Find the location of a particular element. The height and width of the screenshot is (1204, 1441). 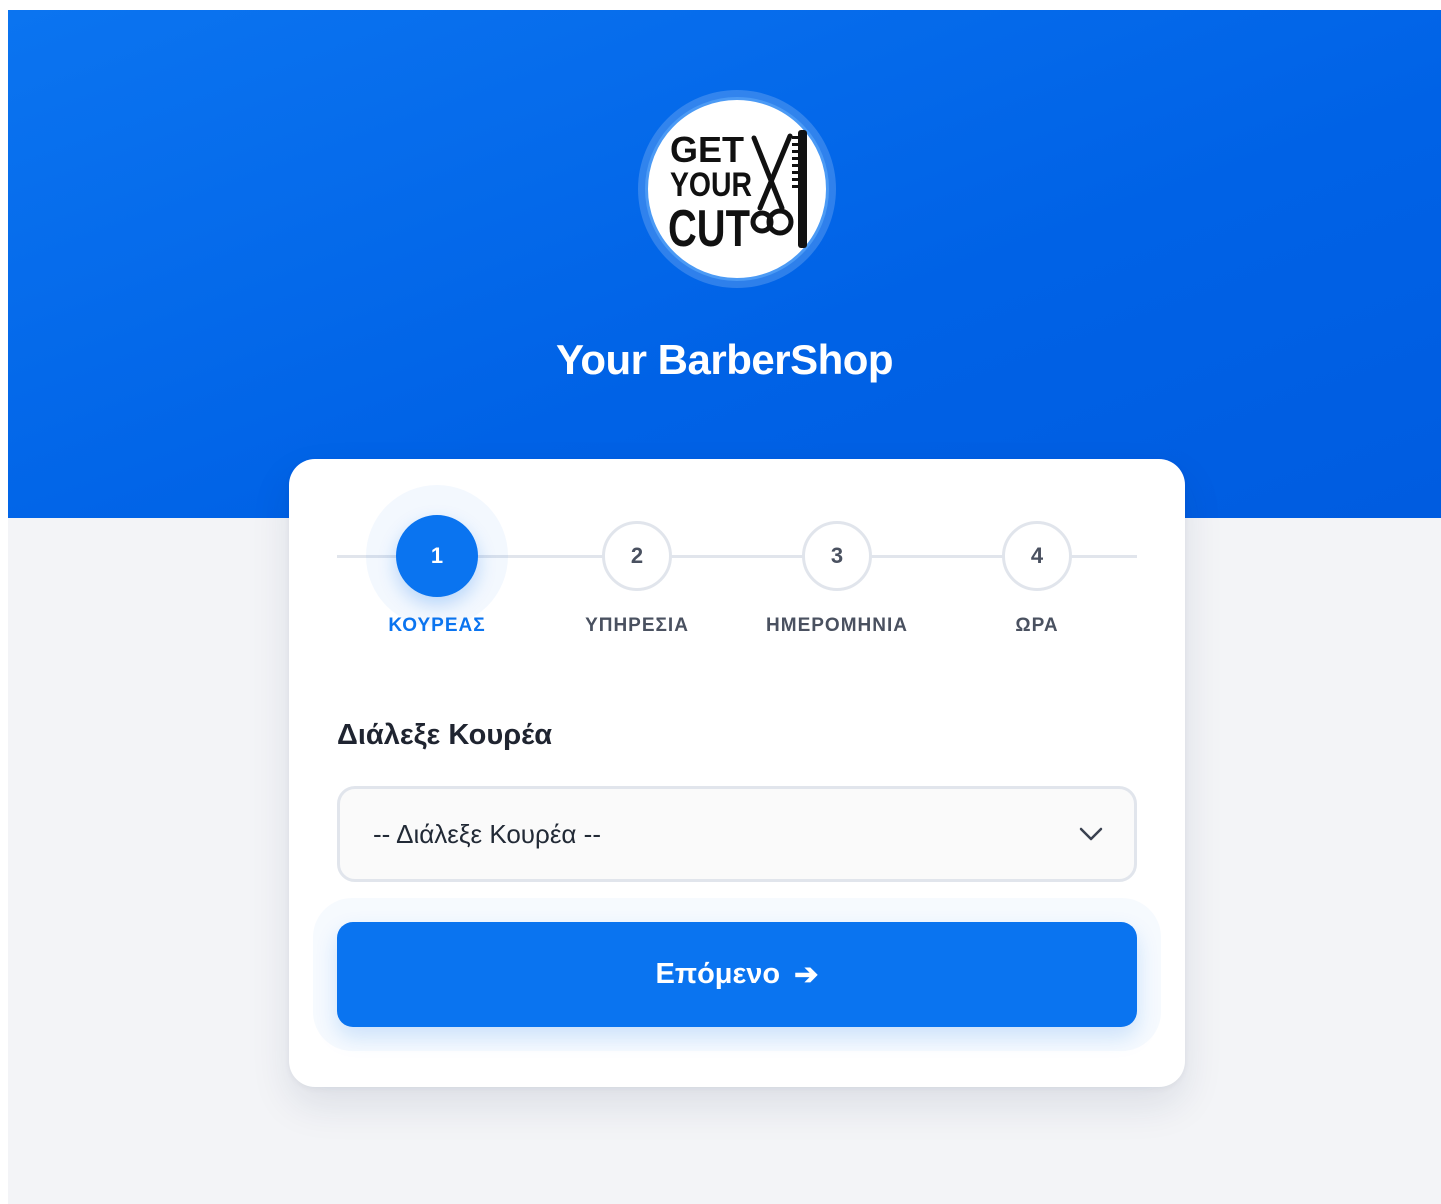

step-date: 3 ΗΜΕΡΟΜΗΝΙΑ is located at coordinates (837, 574).